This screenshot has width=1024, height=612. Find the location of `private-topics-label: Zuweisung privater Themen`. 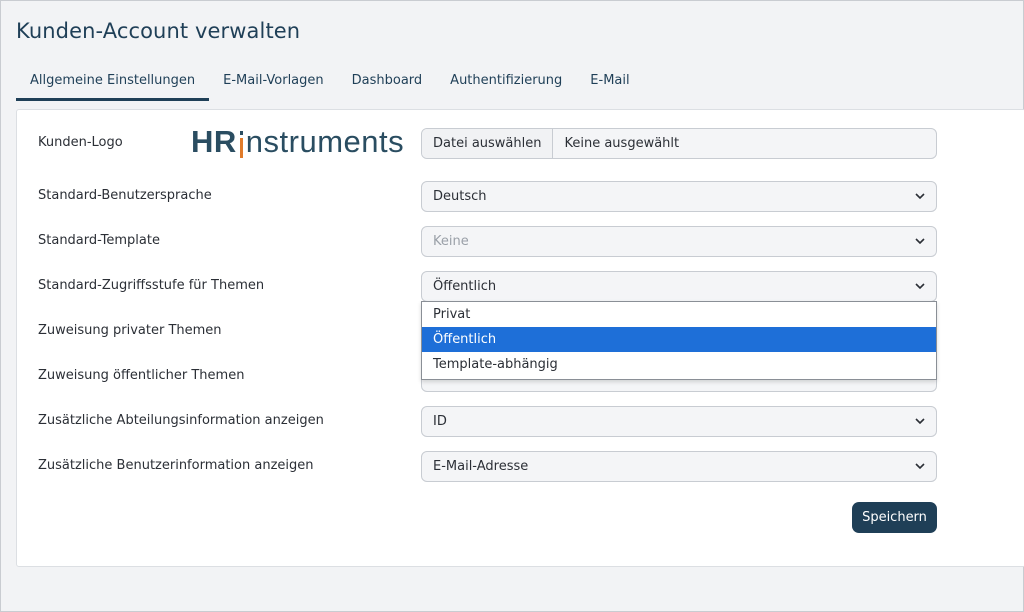

private-topics-label: Zuweisung privater Themen is located at coordinates (130, 330).